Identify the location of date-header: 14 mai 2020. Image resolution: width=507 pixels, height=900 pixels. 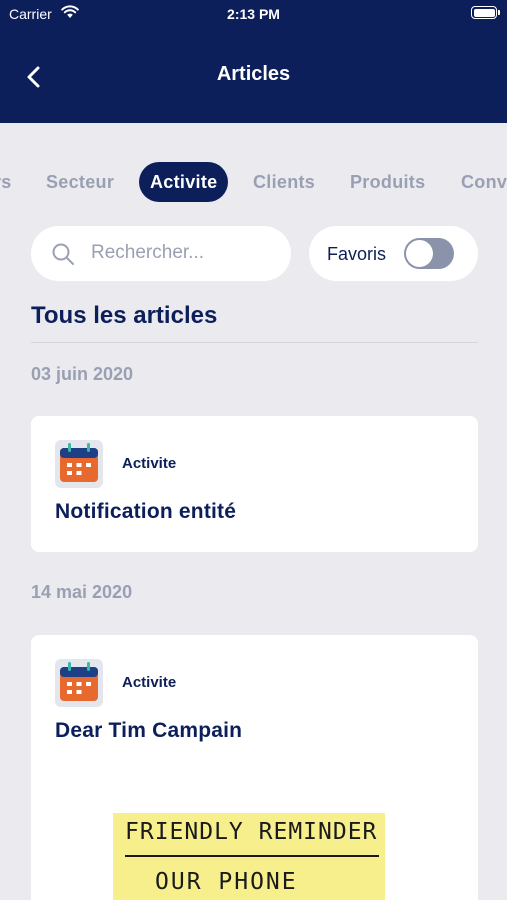
(82, 592).